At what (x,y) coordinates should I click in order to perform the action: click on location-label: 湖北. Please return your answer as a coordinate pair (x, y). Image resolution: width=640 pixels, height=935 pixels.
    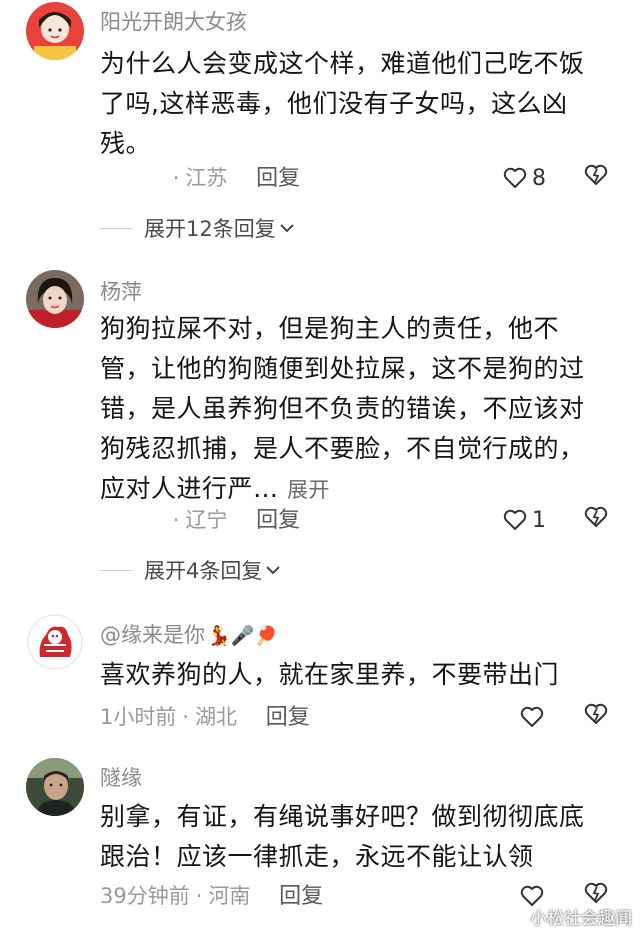
    Looking at the image, I should click on (216, 717).